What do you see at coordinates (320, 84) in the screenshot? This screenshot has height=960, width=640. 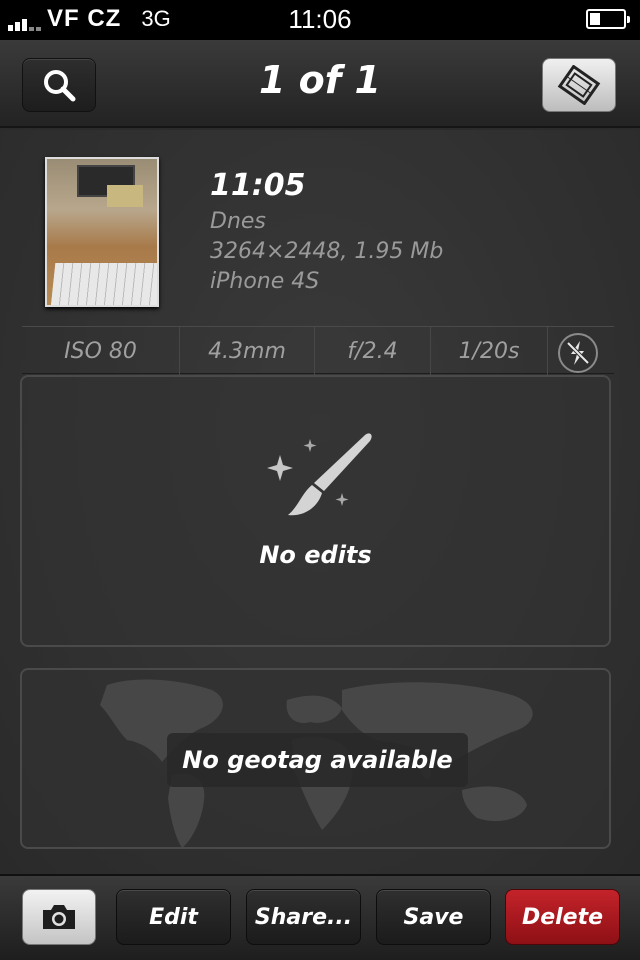 I see `nav-bar: 1 of 1` at bounding box center [320, 84].